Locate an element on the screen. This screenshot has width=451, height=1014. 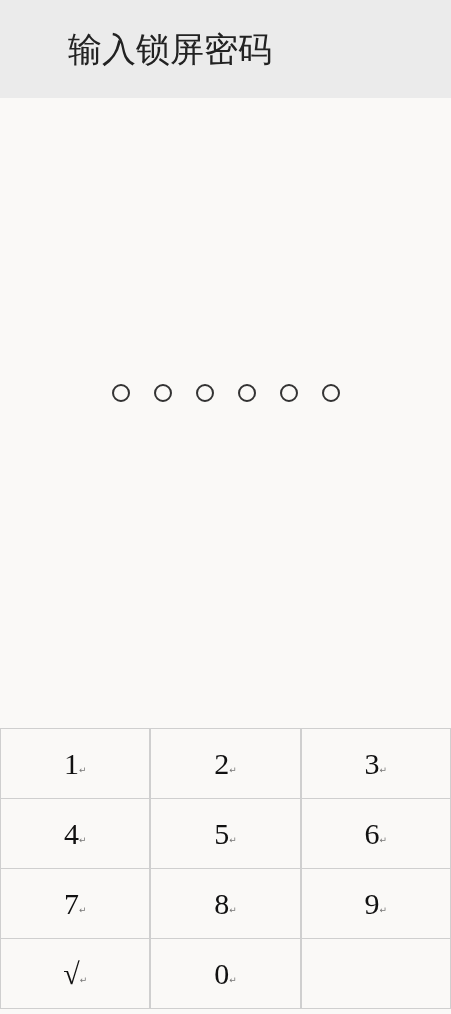
keypad-key: 5↵ is located at coordinates (225, 834).